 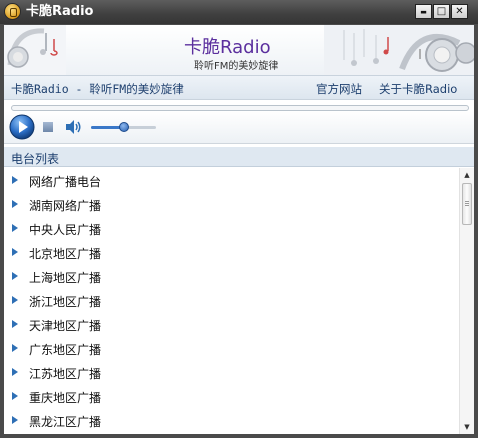 What do you see at coordinates (65, 302) in the screenshot?
I see `station-label: 浙江地区广播` at bounding box center [65, 302].